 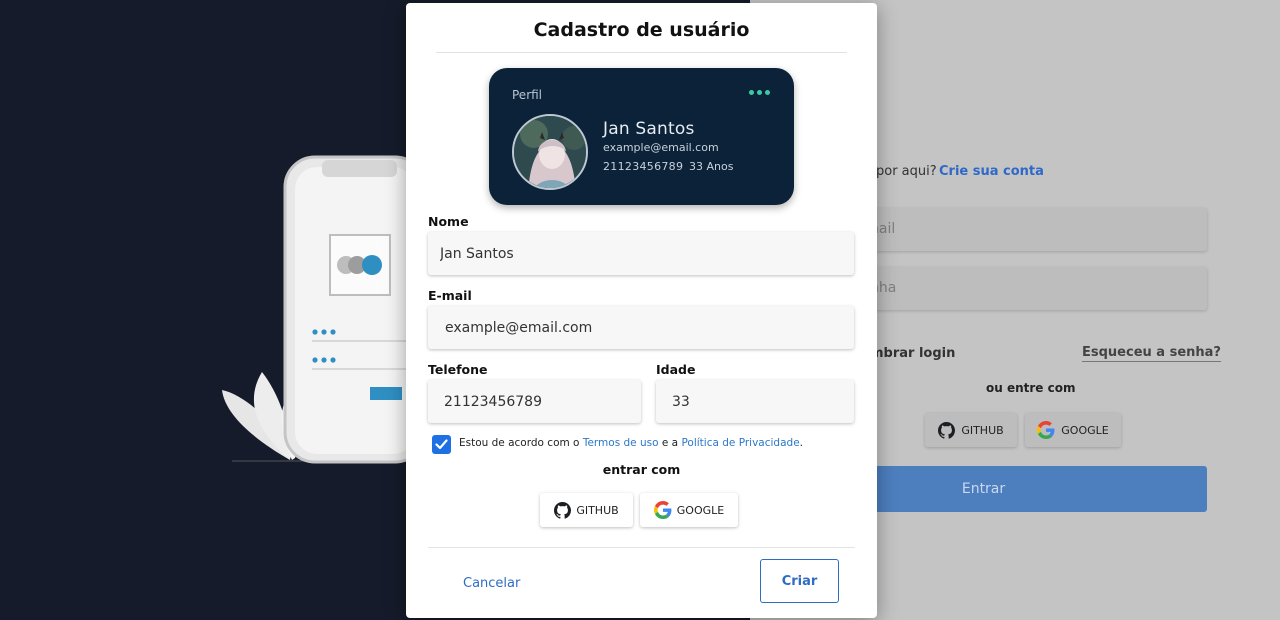 I want to click on google-label: GOOGLE, so click(x=700, y=510).